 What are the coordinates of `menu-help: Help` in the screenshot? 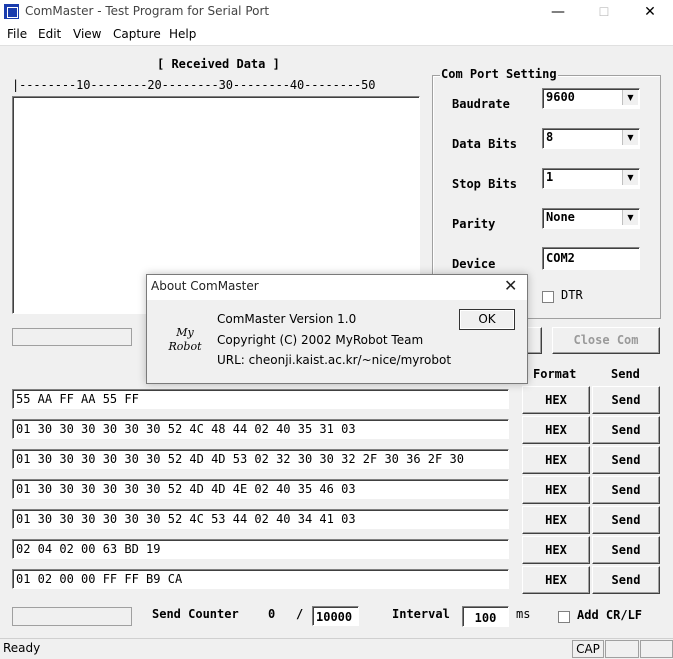 It's located at (182, 34).